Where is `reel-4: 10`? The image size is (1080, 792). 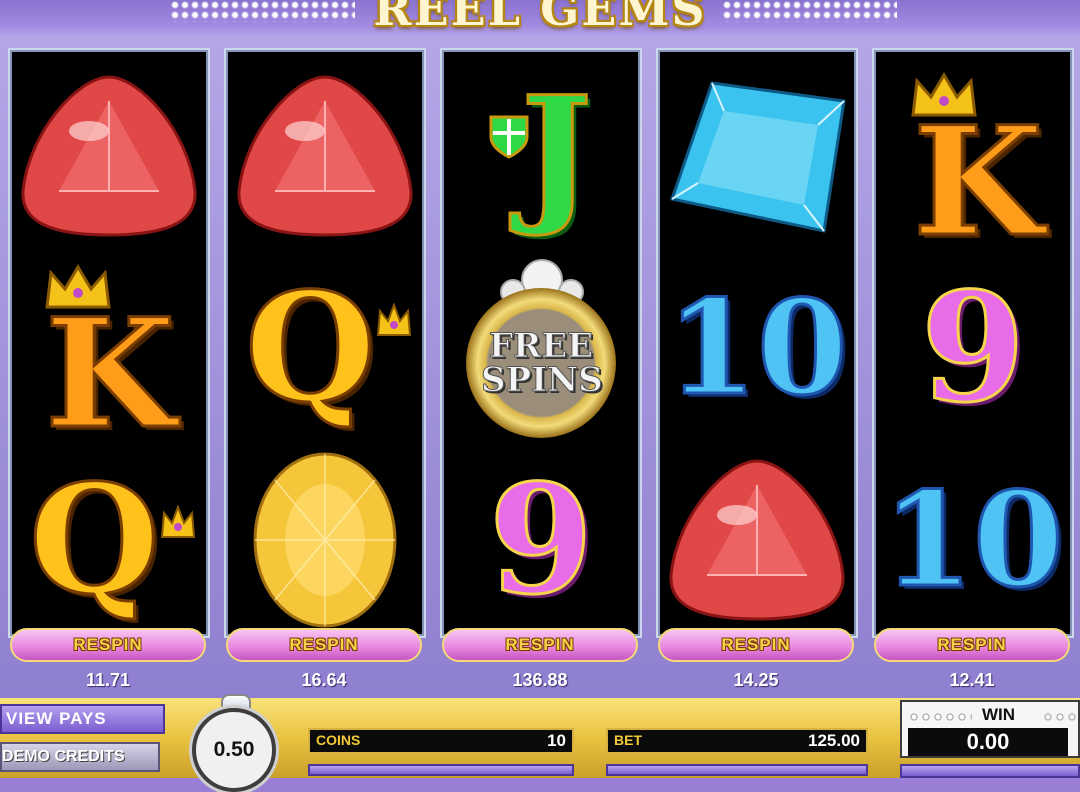 reel-4: 10 is located at coordinates (757, 343).